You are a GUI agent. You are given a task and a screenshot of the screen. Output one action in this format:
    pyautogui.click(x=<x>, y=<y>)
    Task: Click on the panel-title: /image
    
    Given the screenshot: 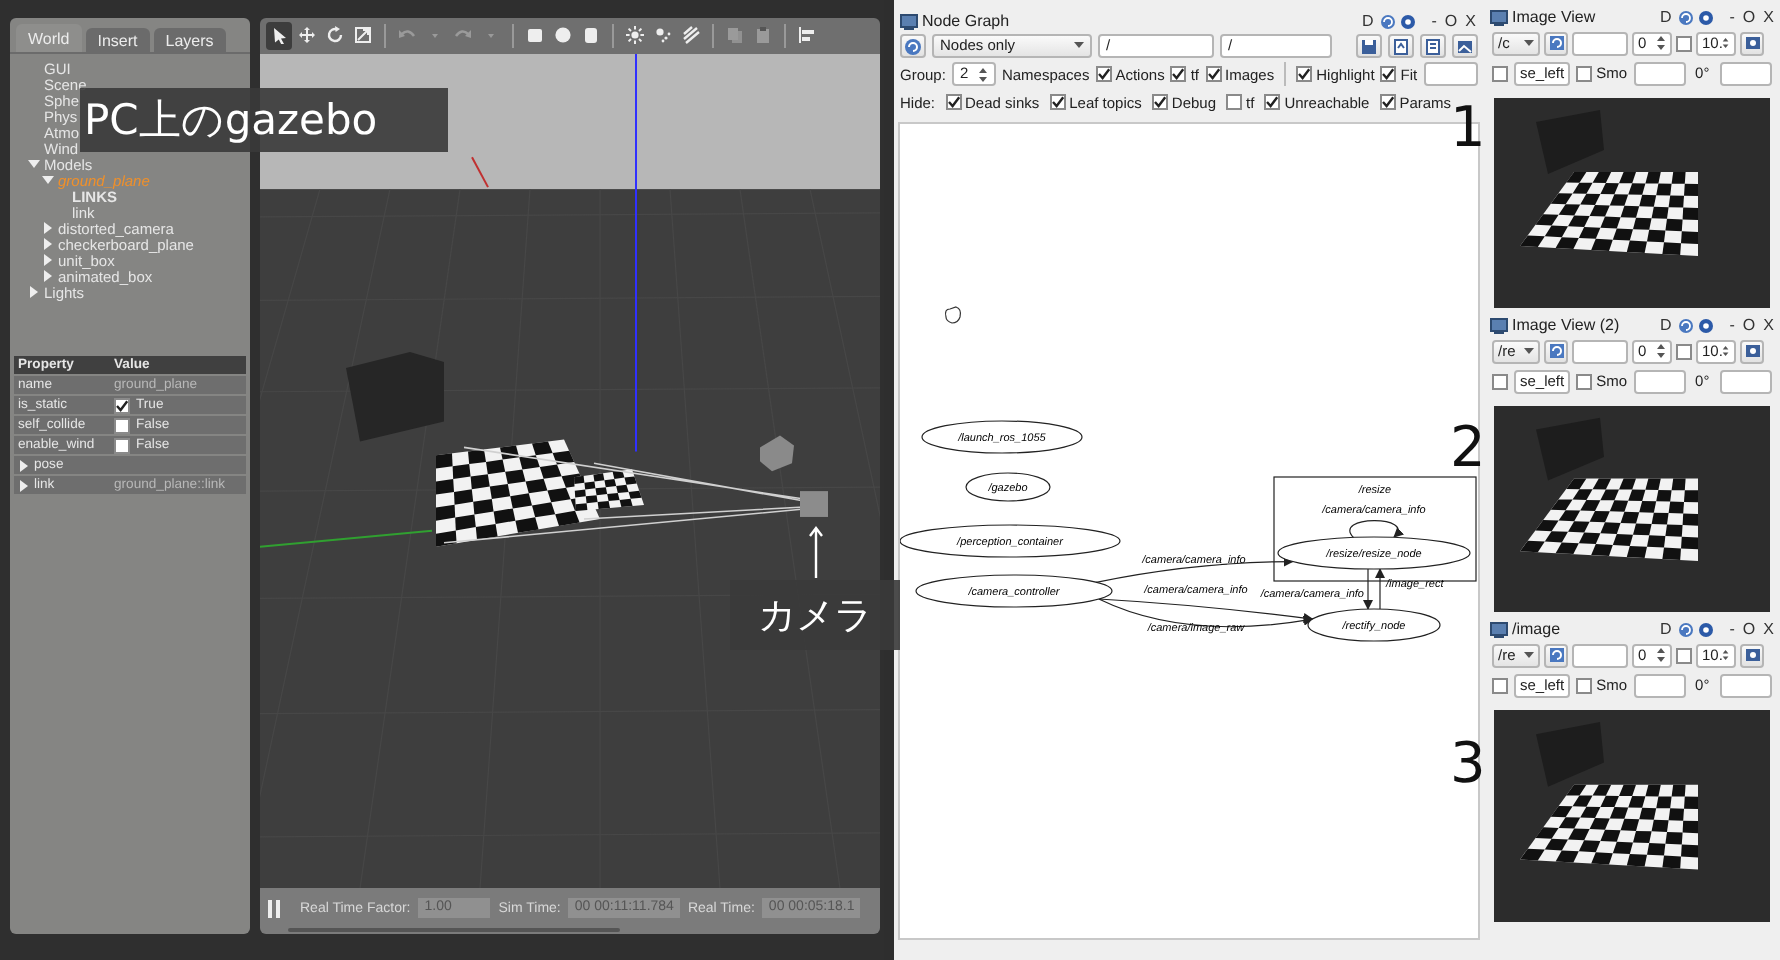 What is the action you would take?
    pyautogui.click(x=1536, y=629)
    